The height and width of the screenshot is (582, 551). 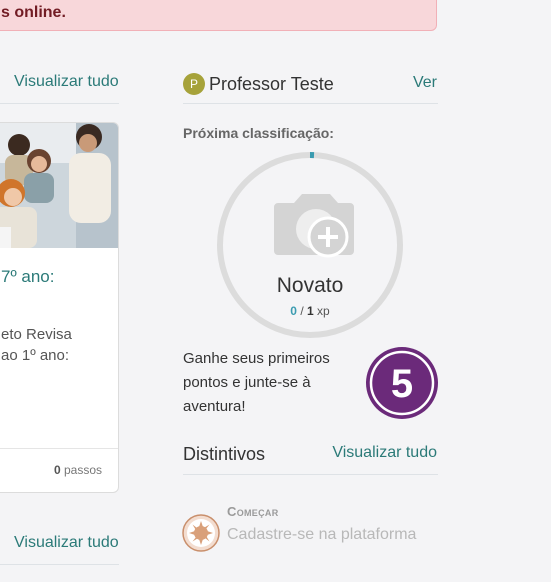 What do you see at coordinates (384, 453) in the screenshot?
I see `view-all-badges-link: Visualizar tudo` at bounding box center [384, 453].